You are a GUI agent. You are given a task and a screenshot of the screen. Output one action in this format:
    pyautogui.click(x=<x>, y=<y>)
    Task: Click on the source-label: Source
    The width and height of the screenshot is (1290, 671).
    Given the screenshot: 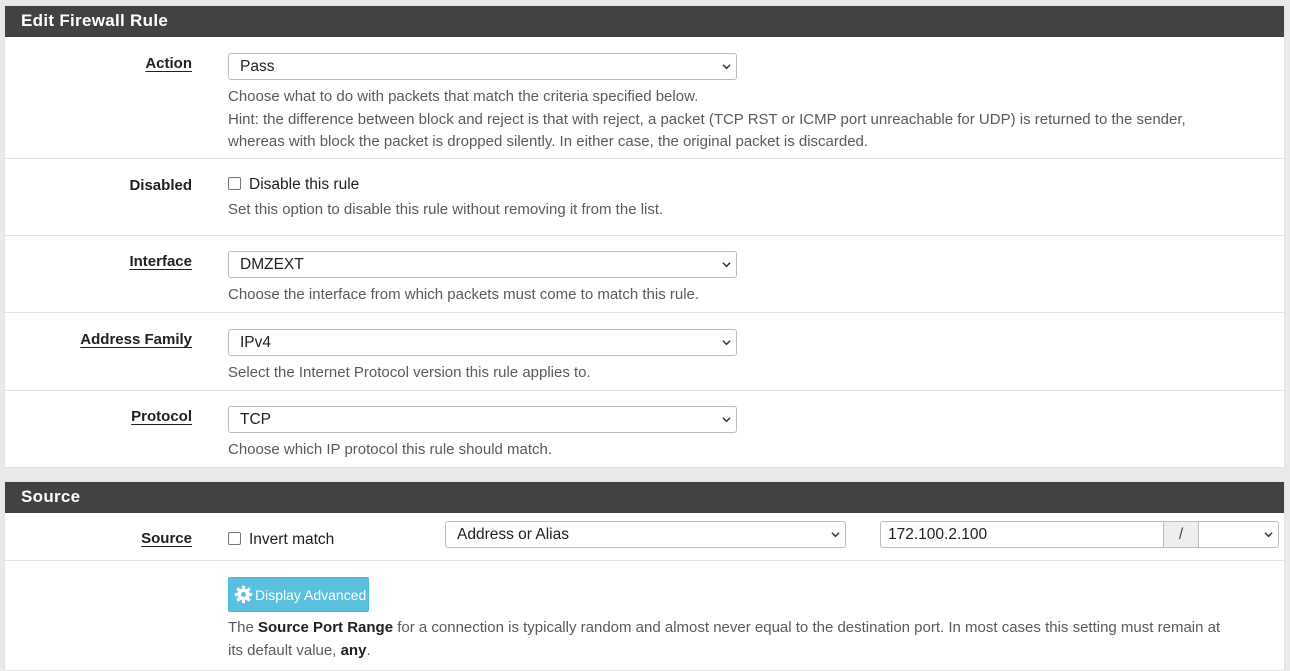 What is the action you would take?
    pyautogui.click(x=166, y=538)
    